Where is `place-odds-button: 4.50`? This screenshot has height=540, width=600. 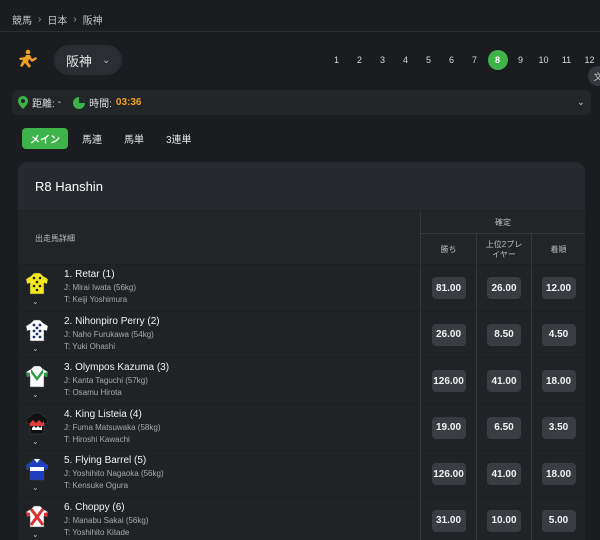 place-odds-button: 4.50 is located at coordinates (558, 334).